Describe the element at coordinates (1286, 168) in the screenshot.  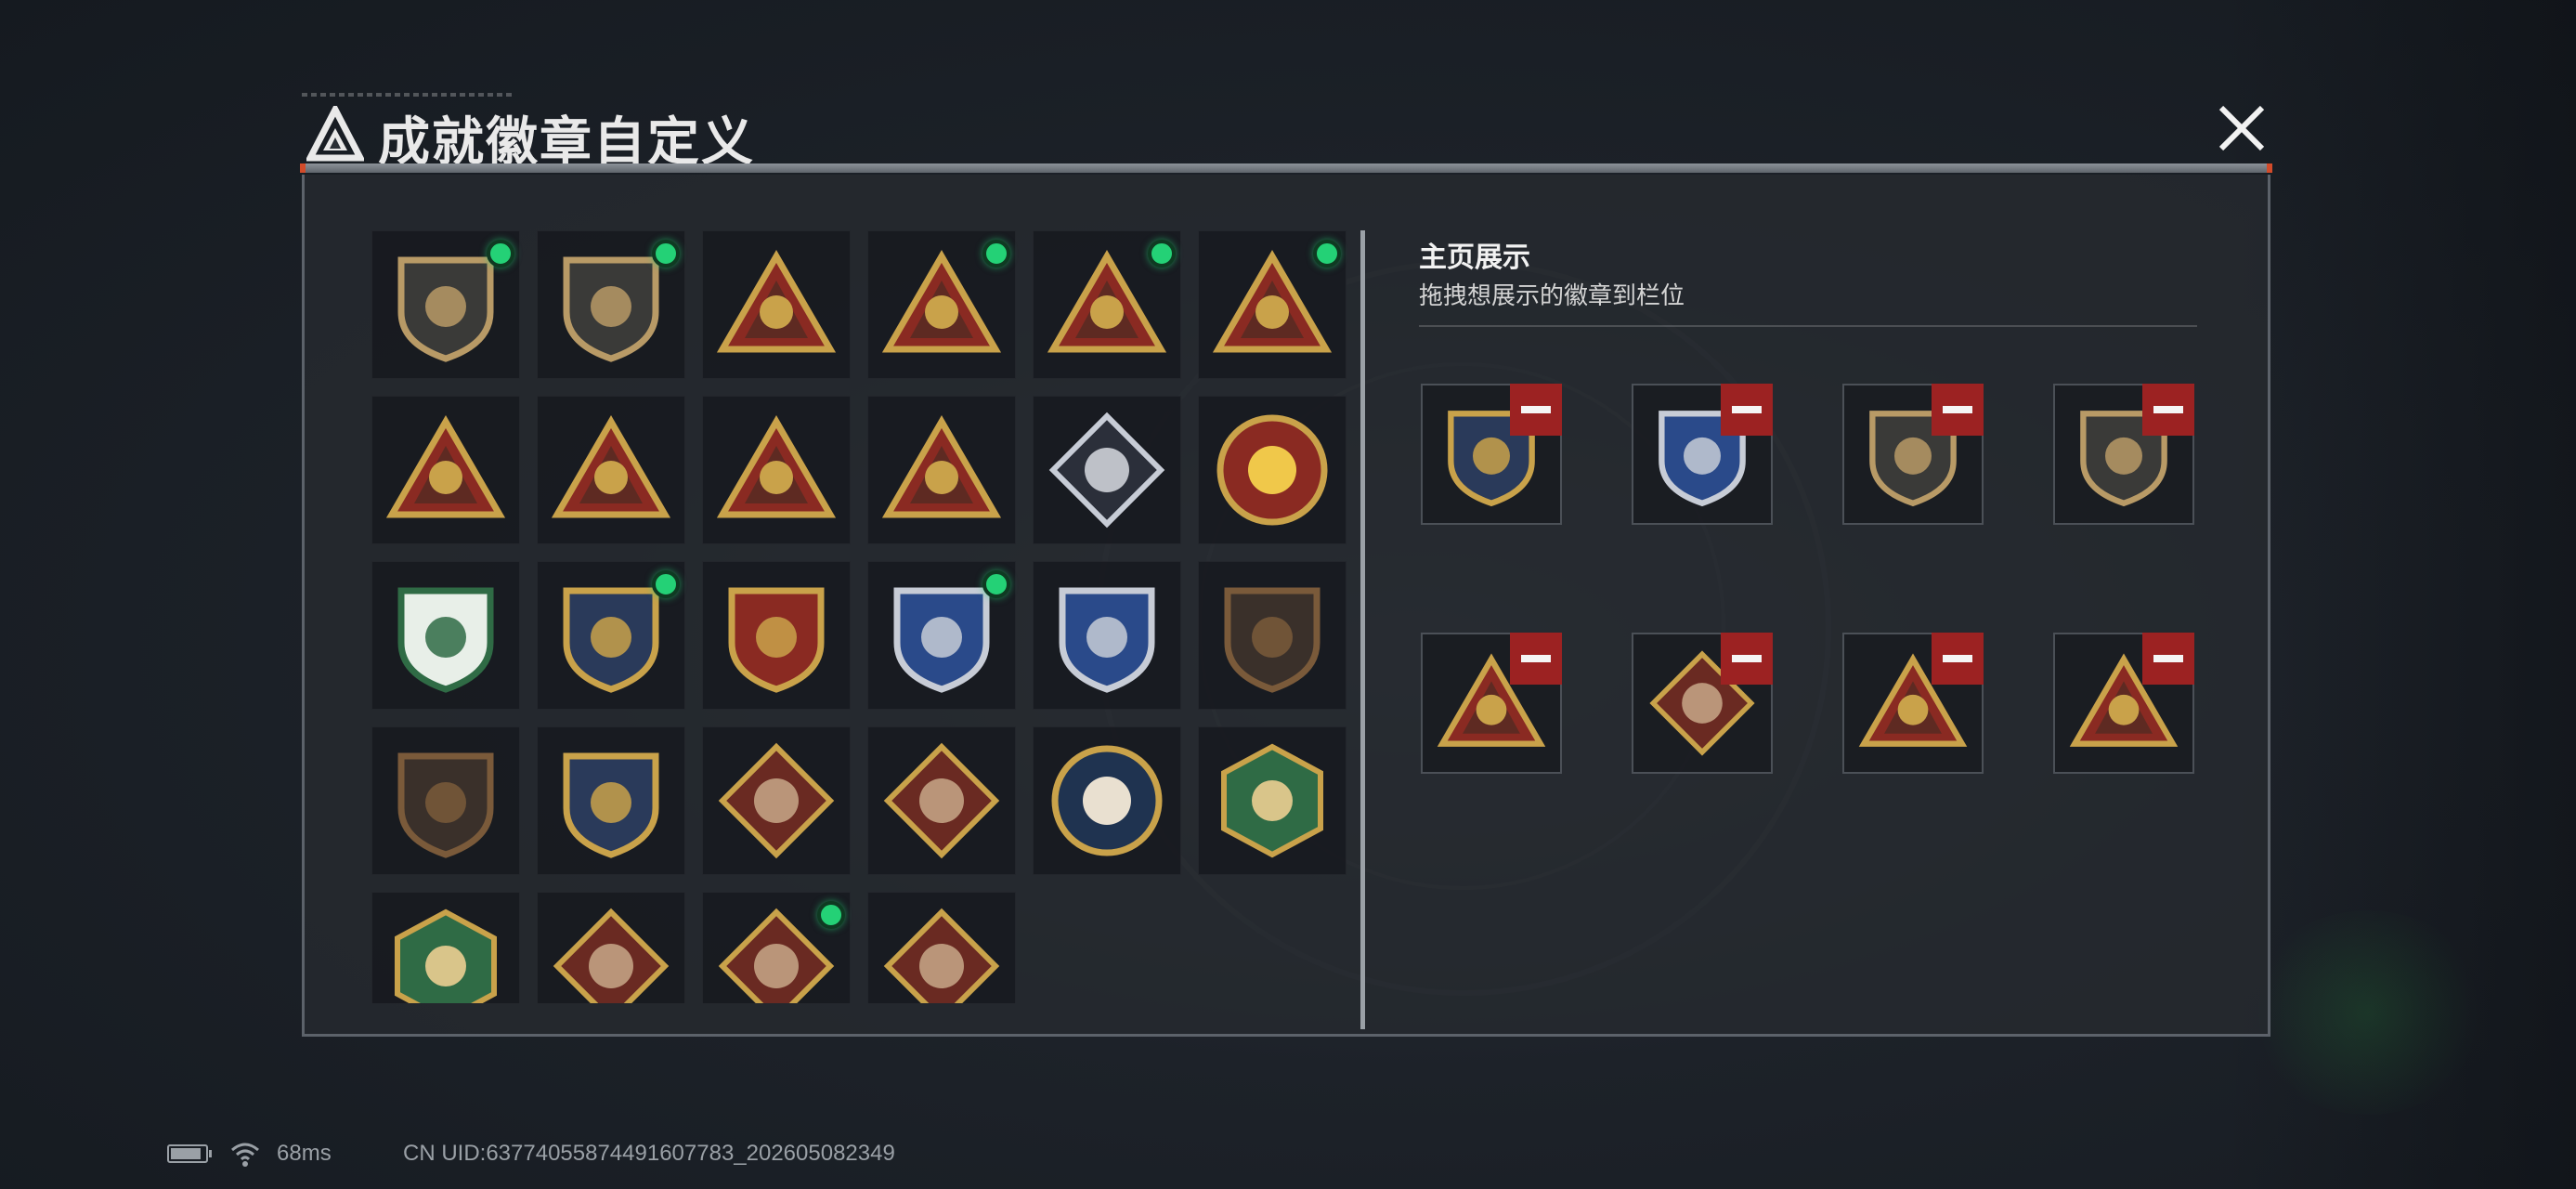
I see `header-divider` at that location.